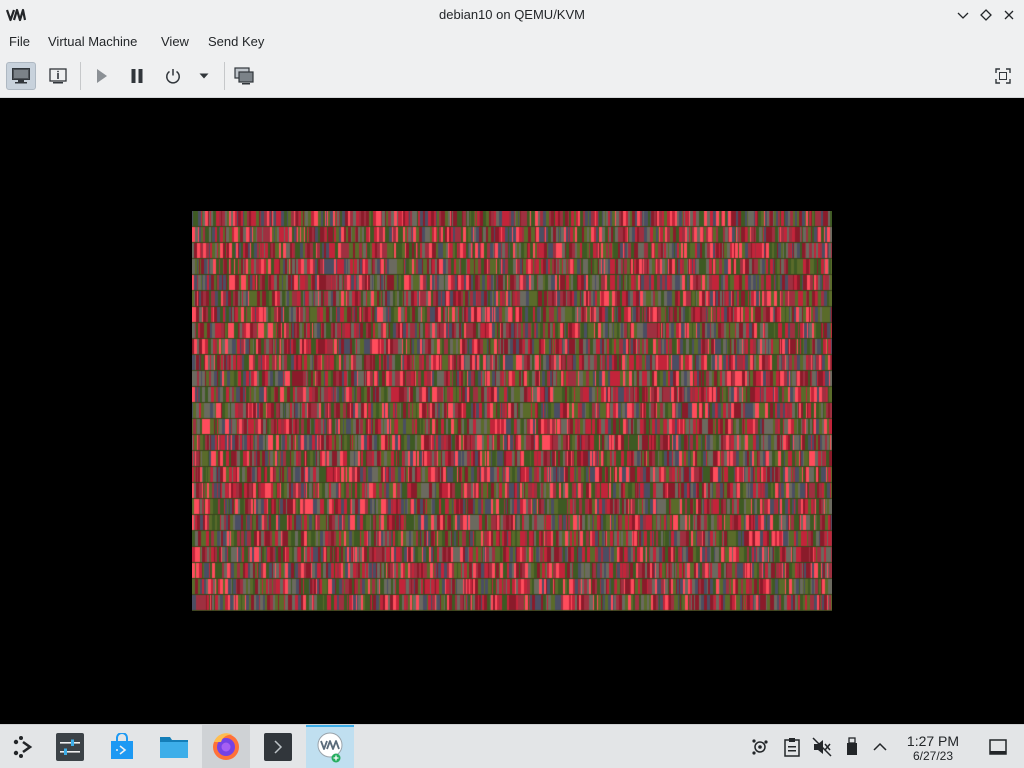 This screenshot has width=1024, height=768. I want to click on show-console-button, so click(21, 76).